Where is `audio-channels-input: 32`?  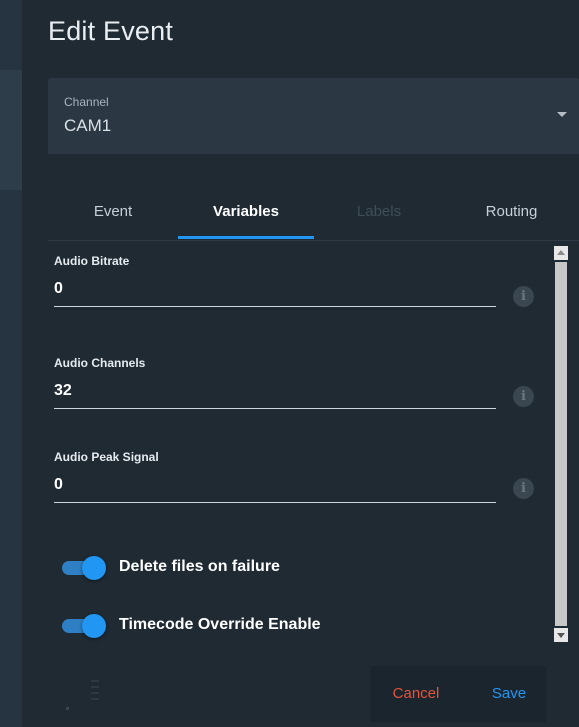
audio-channels-input: 32 is located at coordinates (275, 395).